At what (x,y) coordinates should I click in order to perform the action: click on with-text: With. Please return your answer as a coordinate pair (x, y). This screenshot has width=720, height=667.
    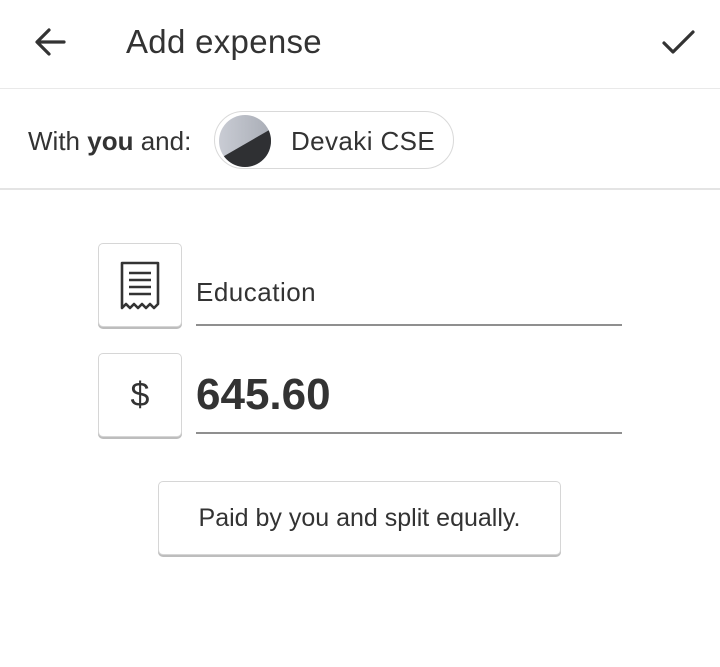
    Looking at the image, I should click on (54, 141).